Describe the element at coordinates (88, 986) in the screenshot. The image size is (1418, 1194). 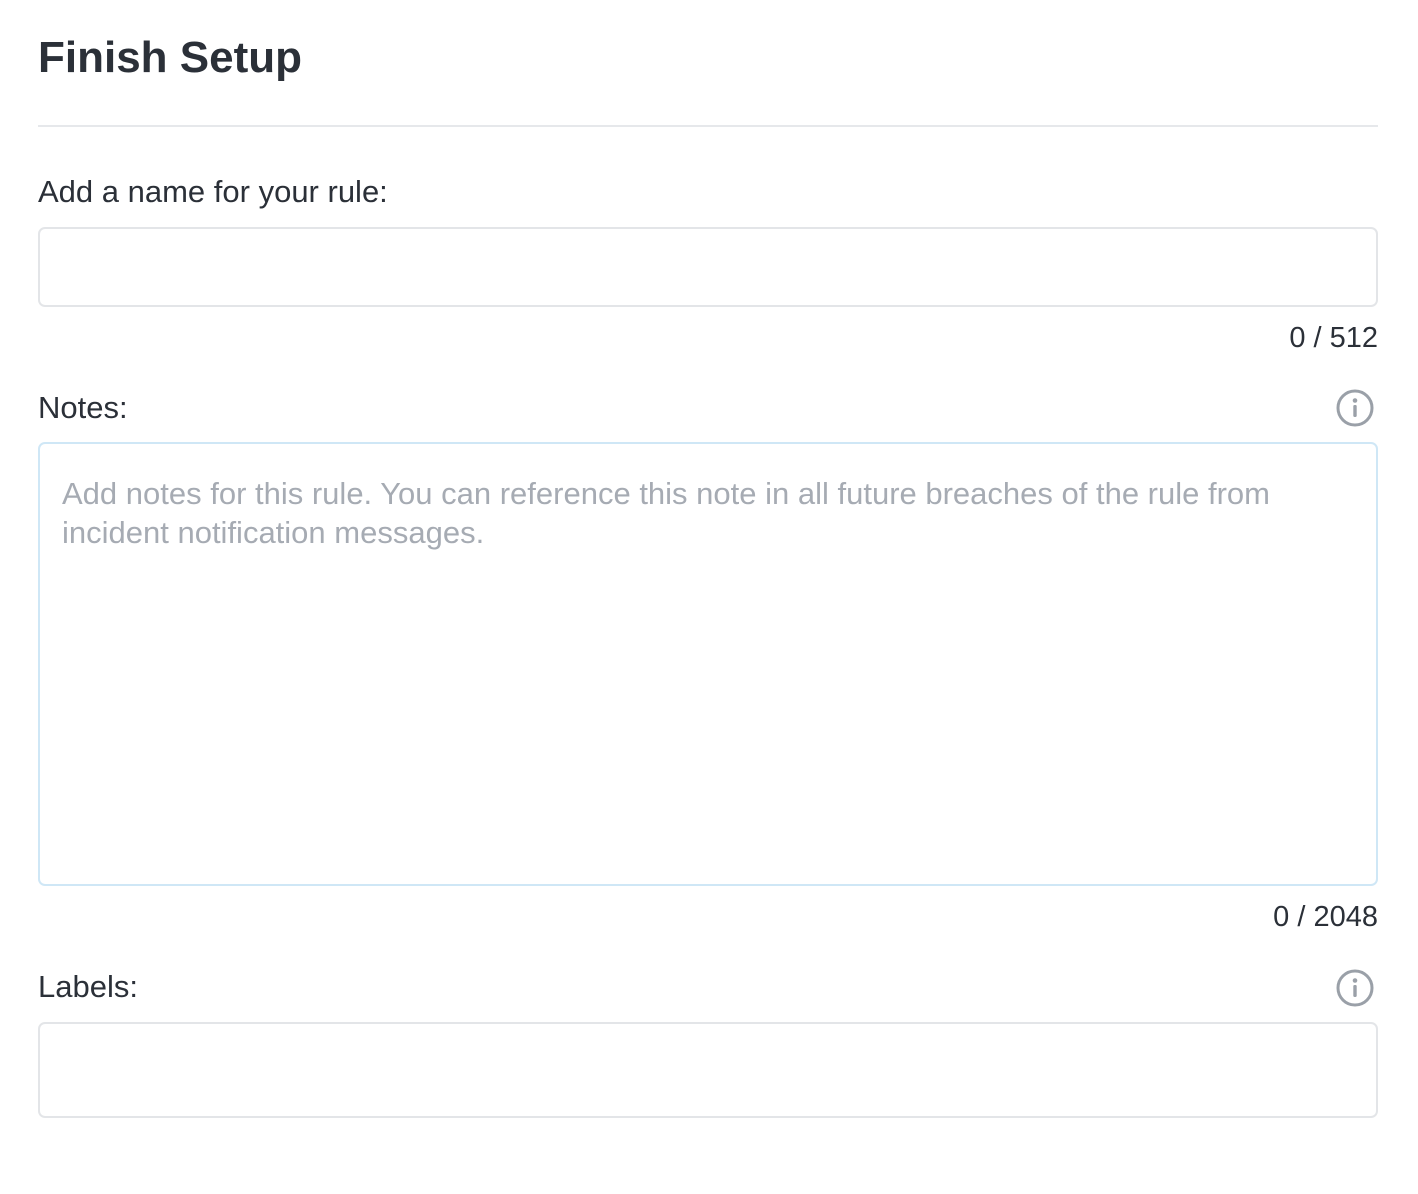
I see `labels-label: Labels:` at that location.